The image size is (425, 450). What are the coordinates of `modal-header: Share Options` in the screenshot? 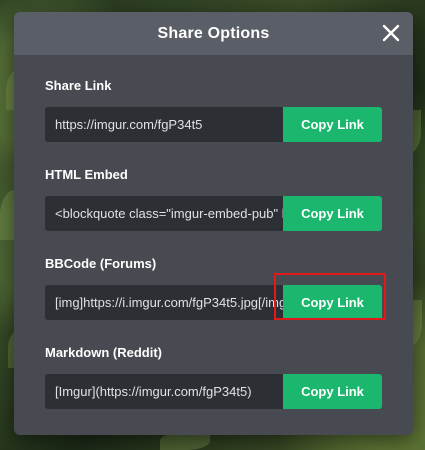 It's located at (213, 33).